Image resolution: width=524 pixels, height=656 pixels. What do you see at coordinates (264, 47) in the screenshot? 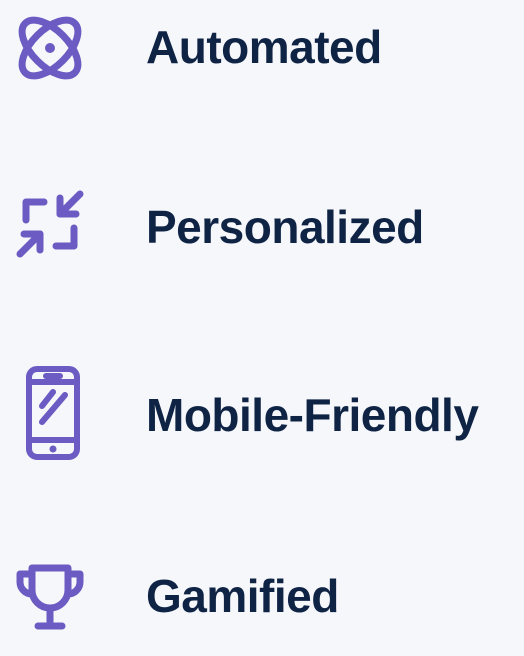
I see `feature-label-automated: Automated` at bounding box center [264, 47].